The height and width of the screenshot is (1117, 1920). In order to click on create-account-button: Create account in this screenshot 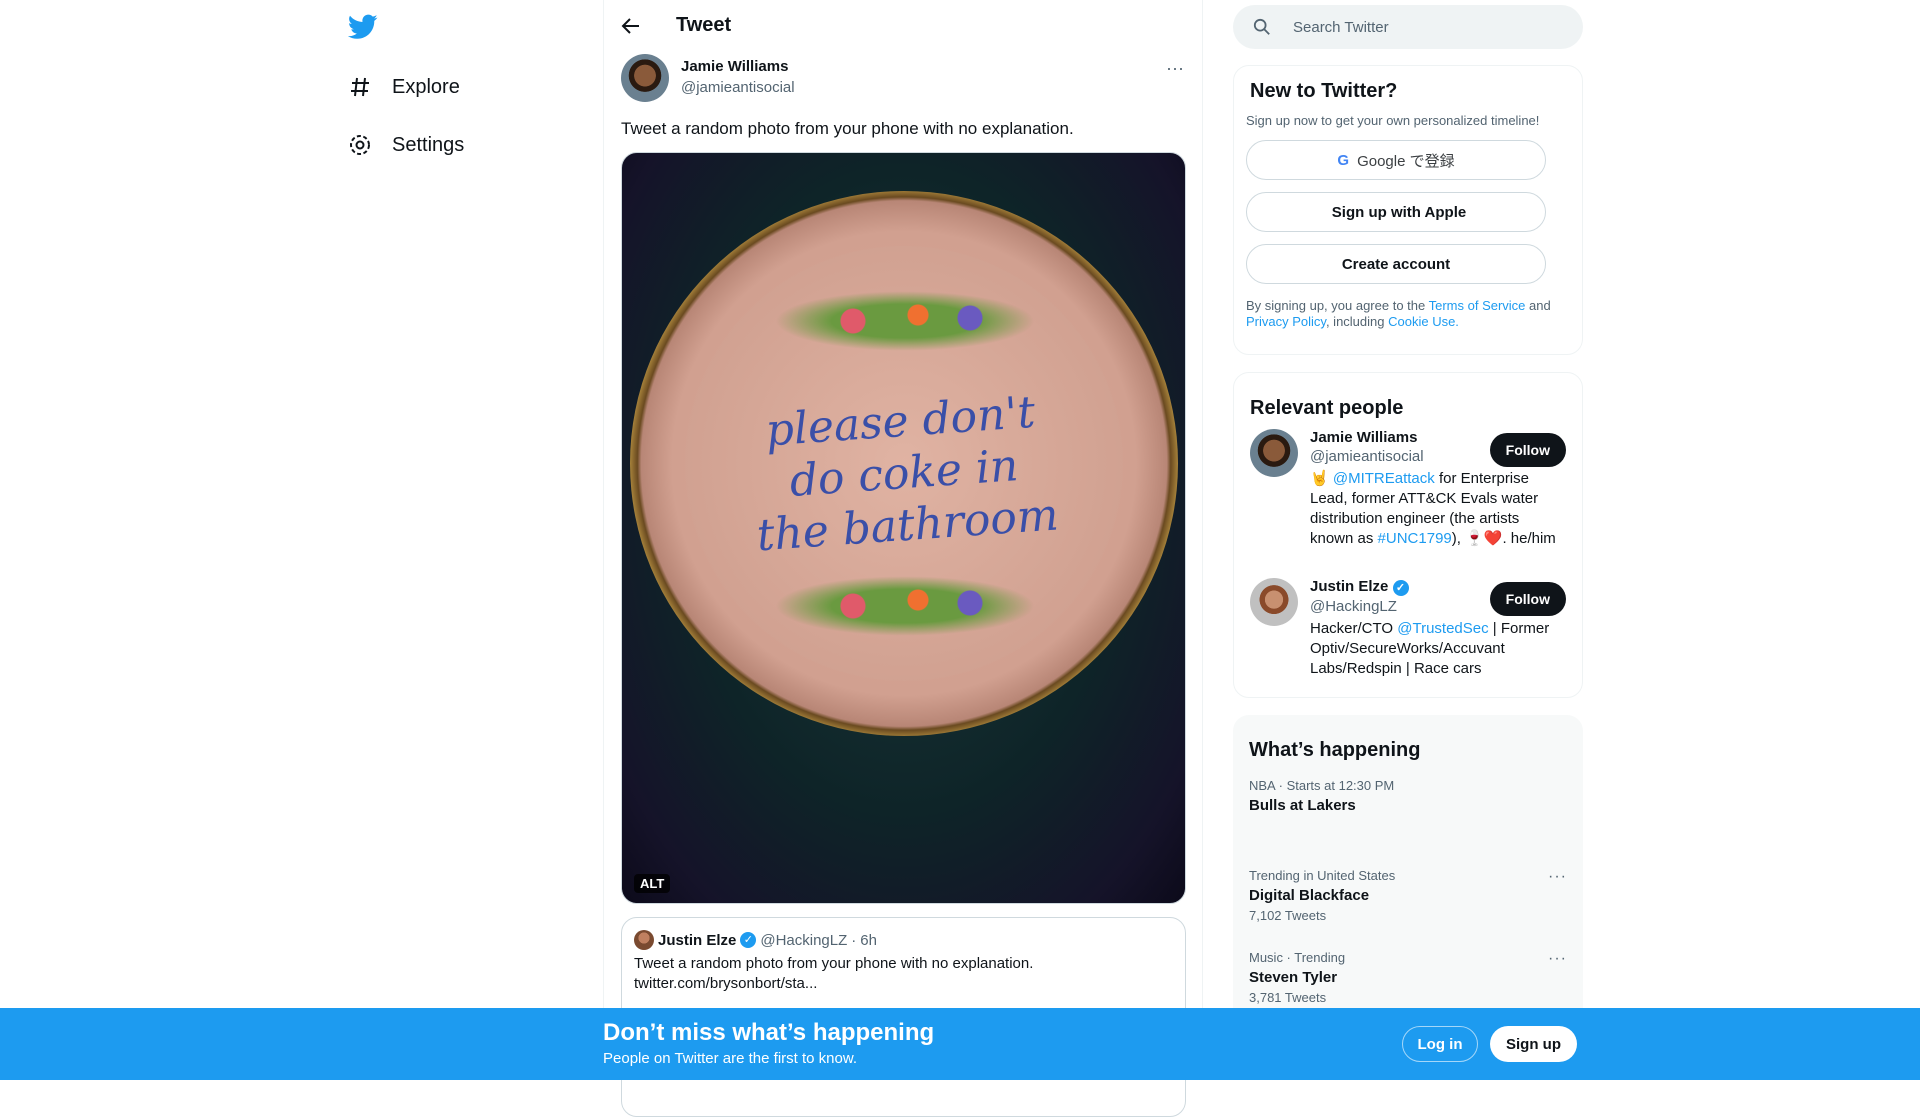, I will do `click(1396, 264)`.